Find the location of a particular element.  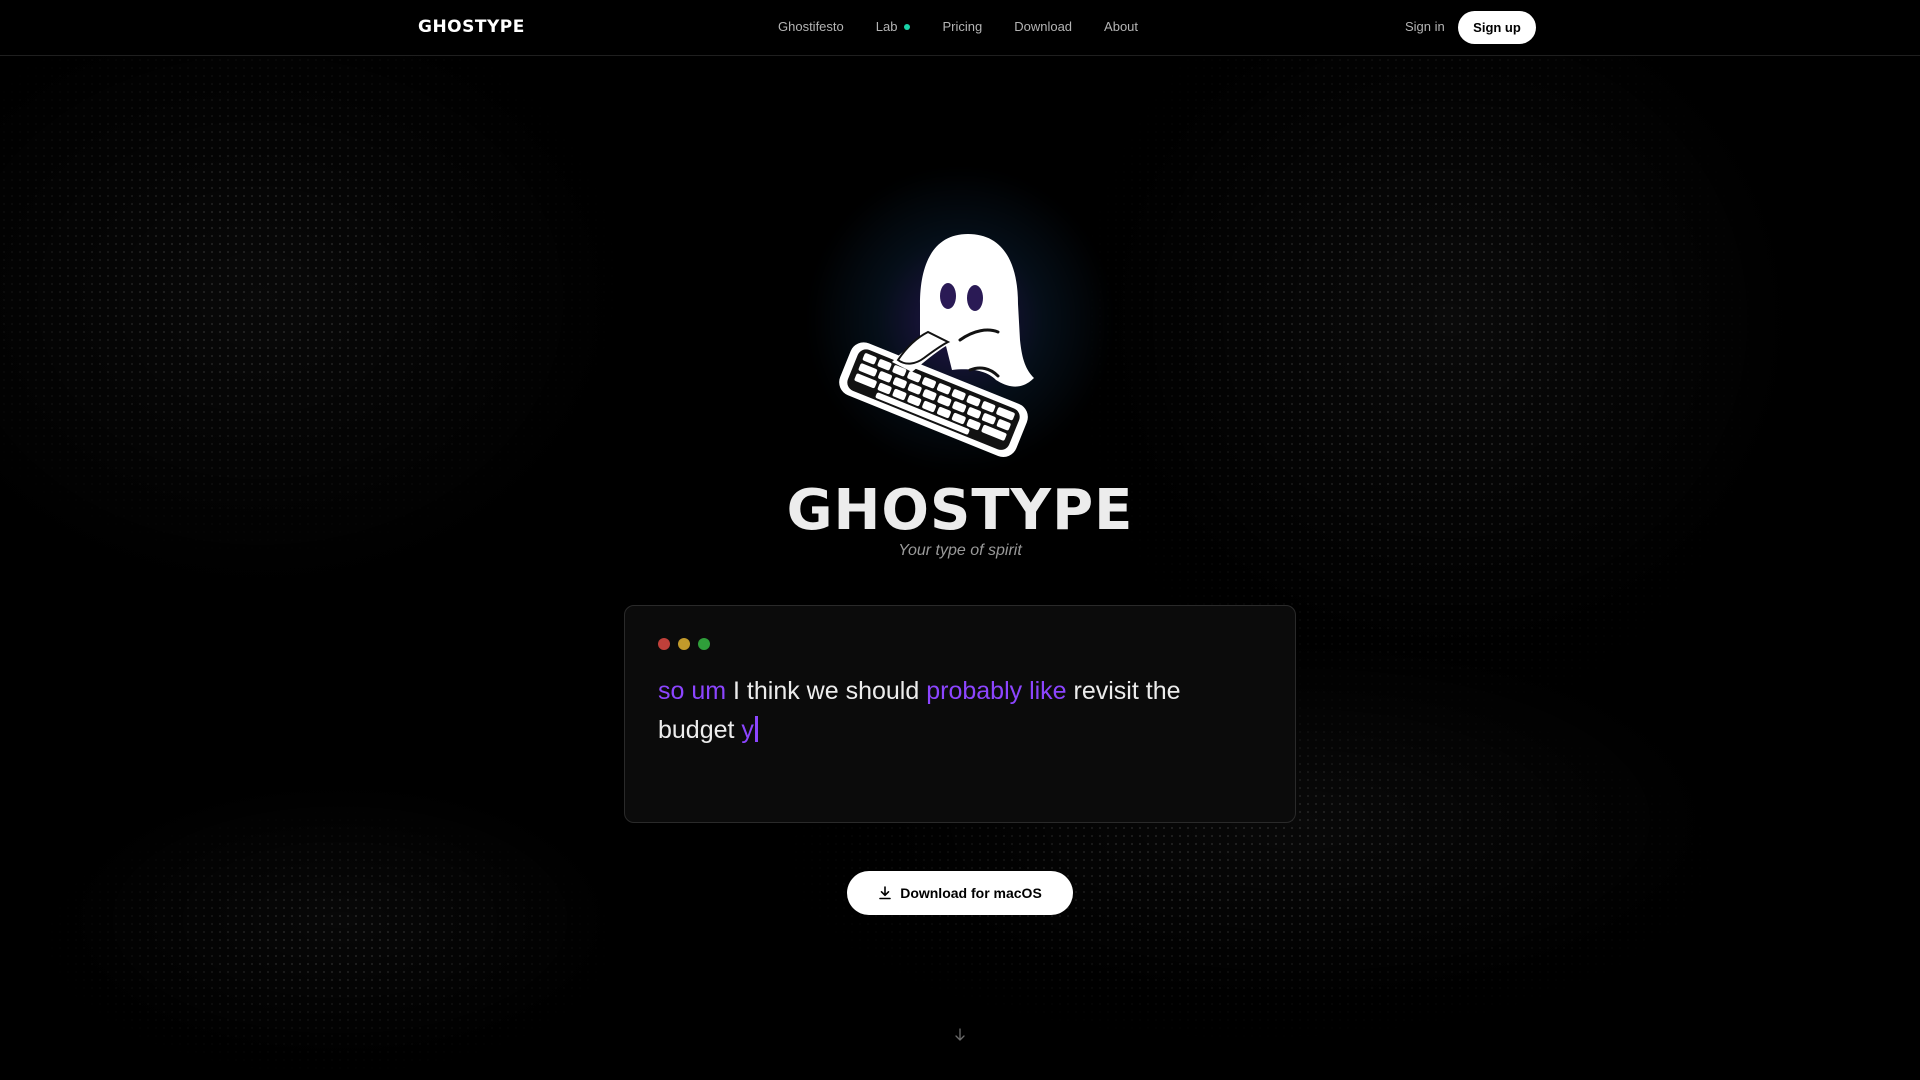

brand-logo: GHOSTYPE is located at coordinates (471, 27).